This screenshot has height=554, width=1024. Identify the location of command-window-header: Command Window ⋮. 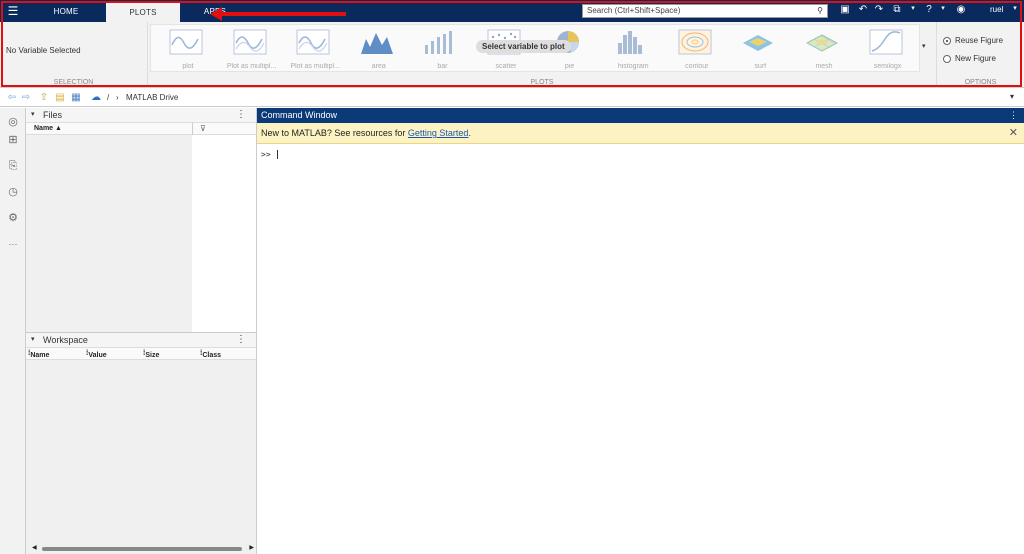
(640, 115).